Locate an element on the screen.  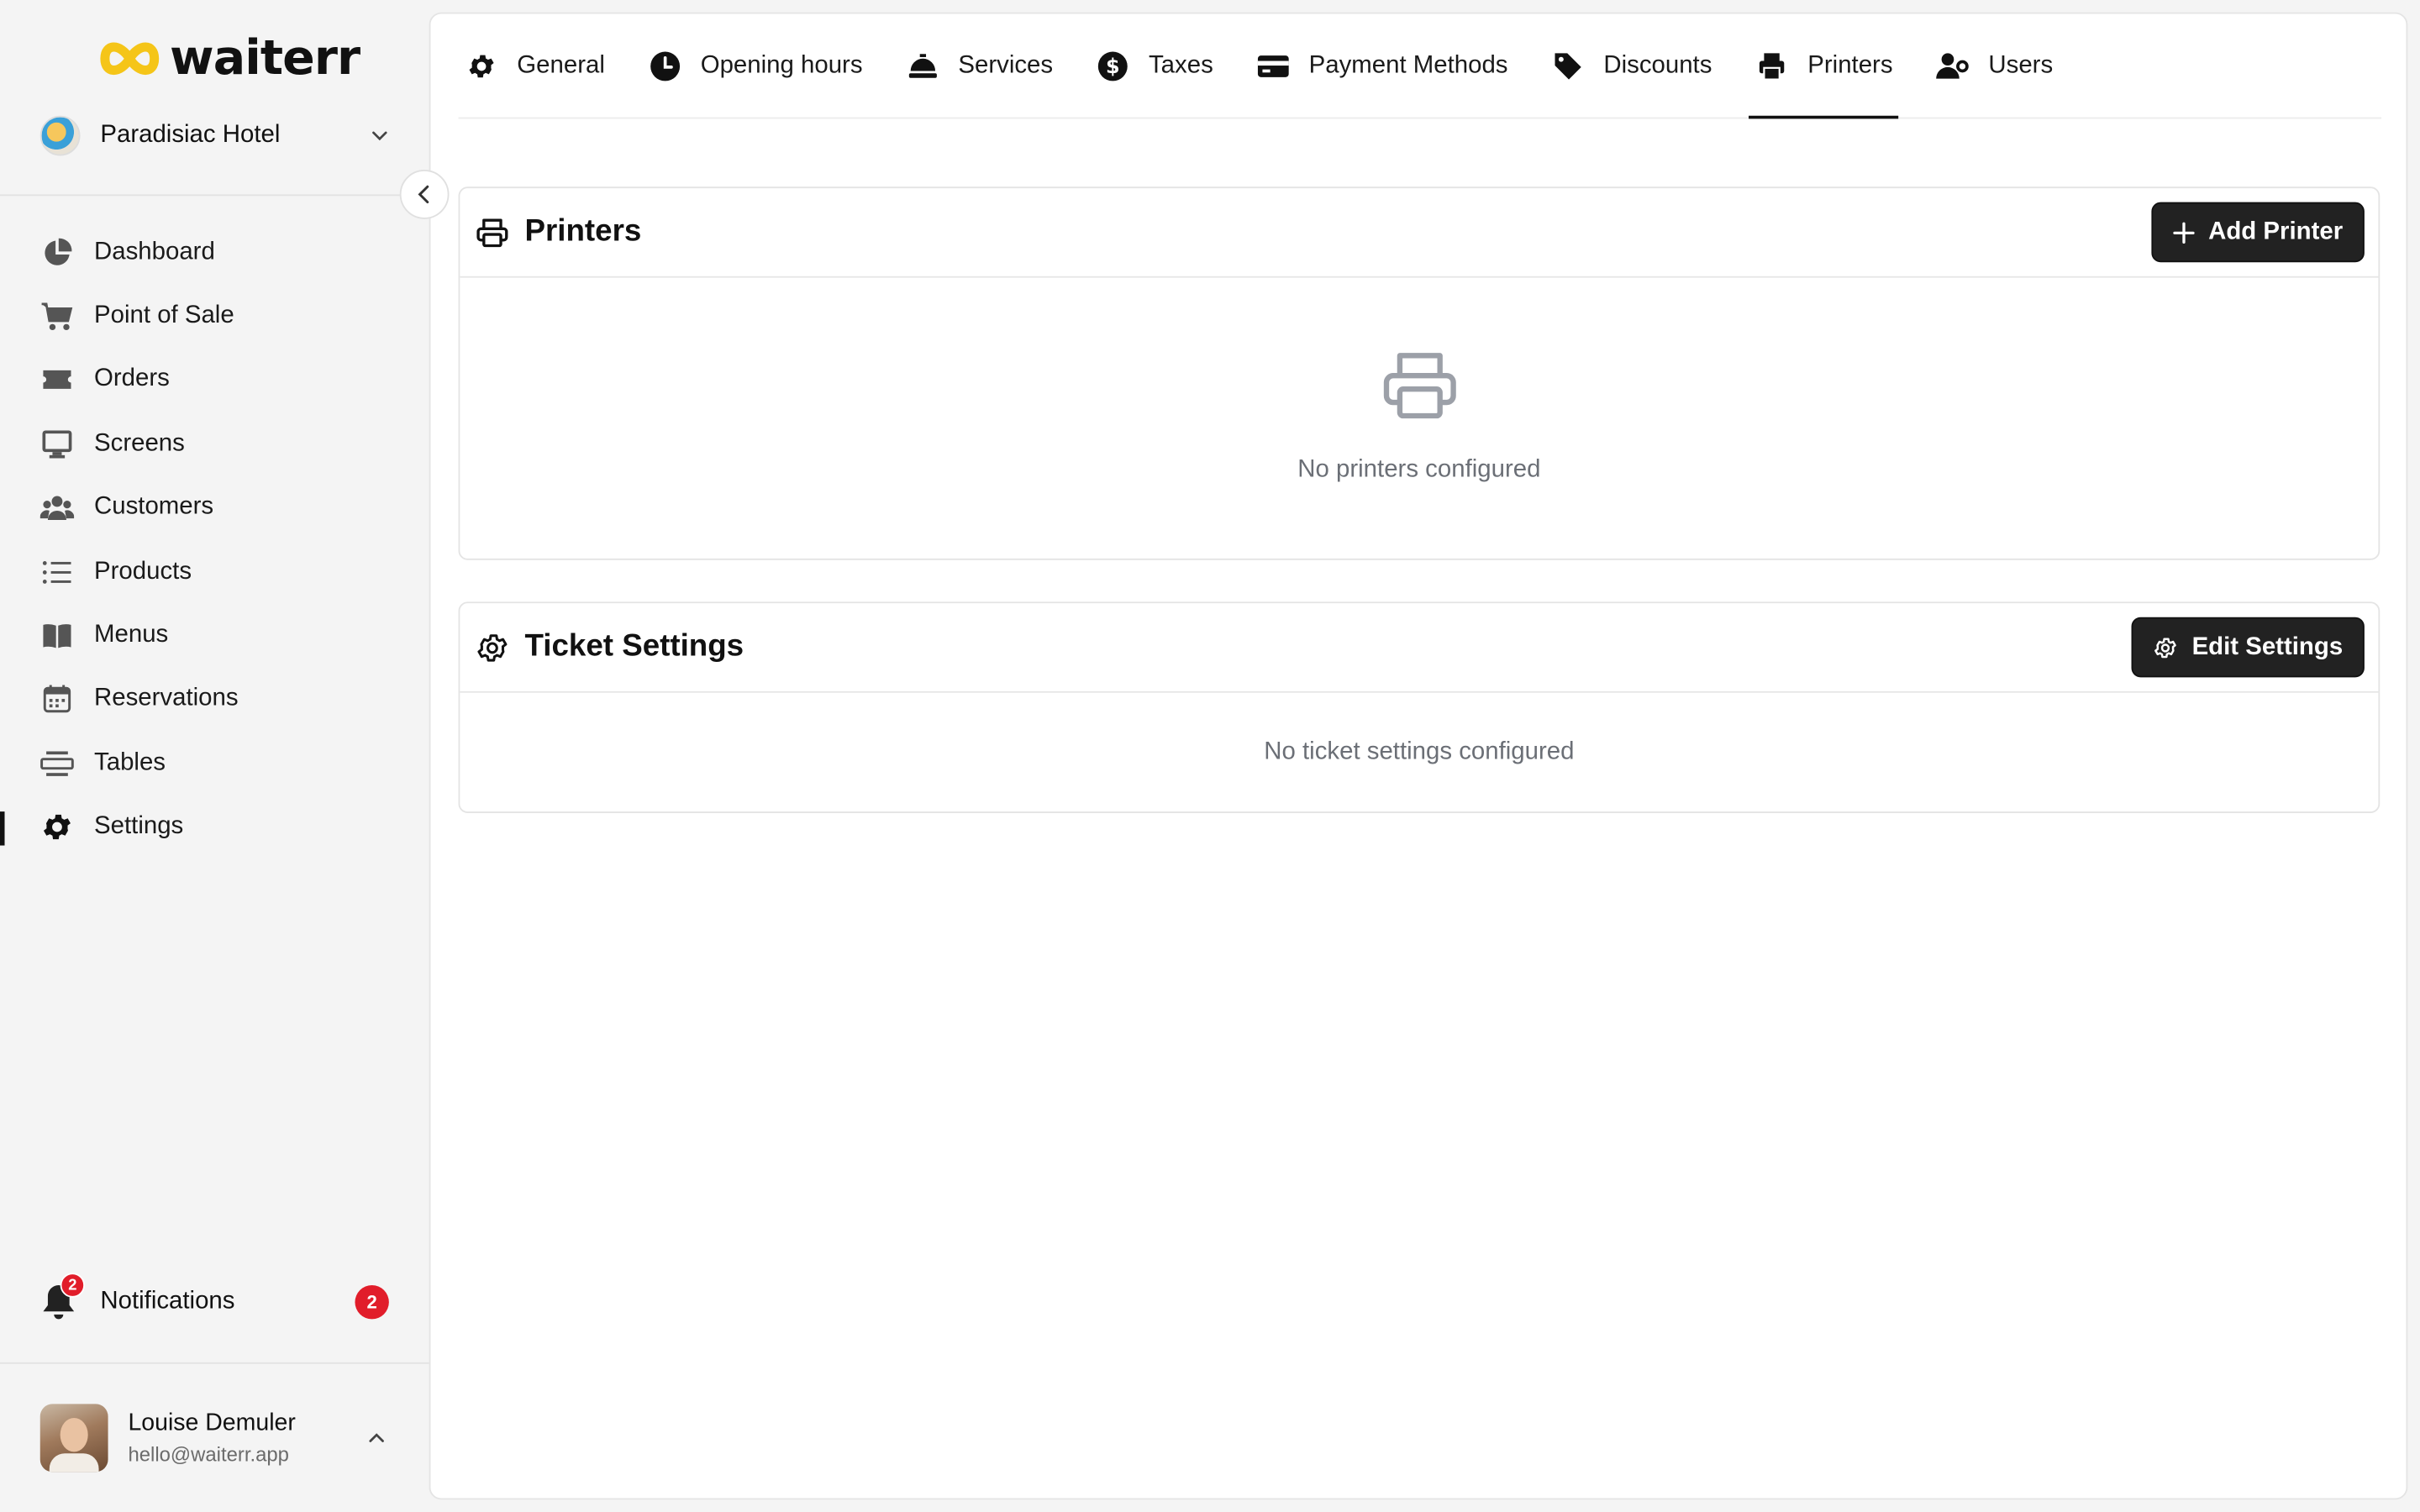
sidebar-item-point-of-sale: Point of Sale is located at coordinates (214, 317).